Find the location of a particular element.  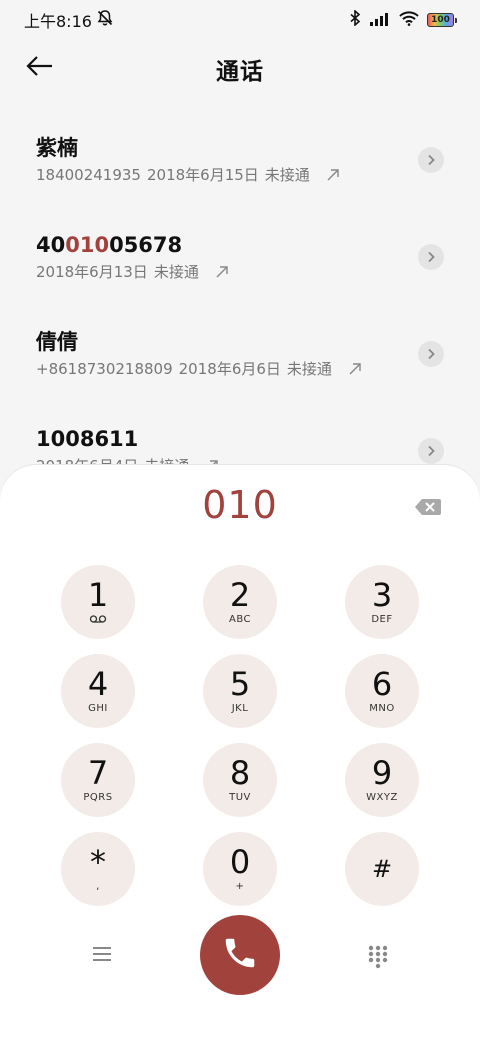

key-digit: 9 is located at coordinates (382, 773).